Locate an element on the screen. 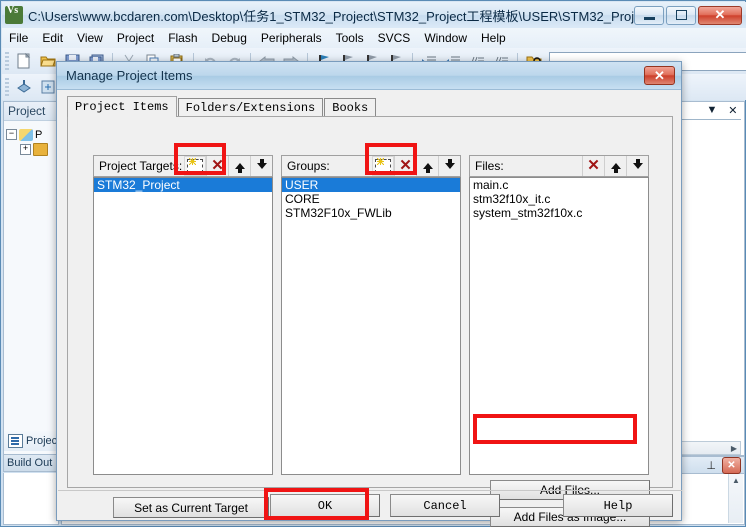 The image size is (746, 527). new-file-icon is located at coordinates (24, 61).